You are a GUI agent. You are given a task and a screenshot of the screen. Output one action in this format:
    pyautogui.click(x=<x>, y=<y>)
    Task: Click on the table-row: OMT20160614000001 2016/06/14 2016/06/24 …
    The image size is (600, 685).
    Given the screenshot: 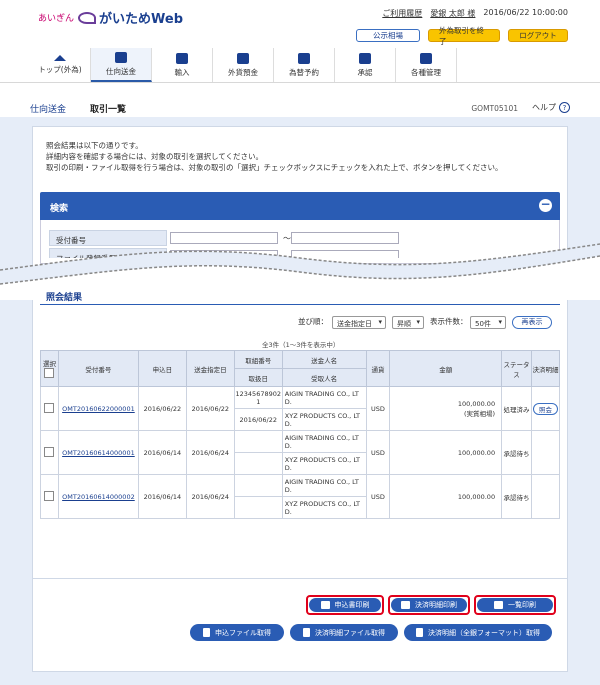 What is the action you would take?
    pyautogui.click(x=300, y=452)
    